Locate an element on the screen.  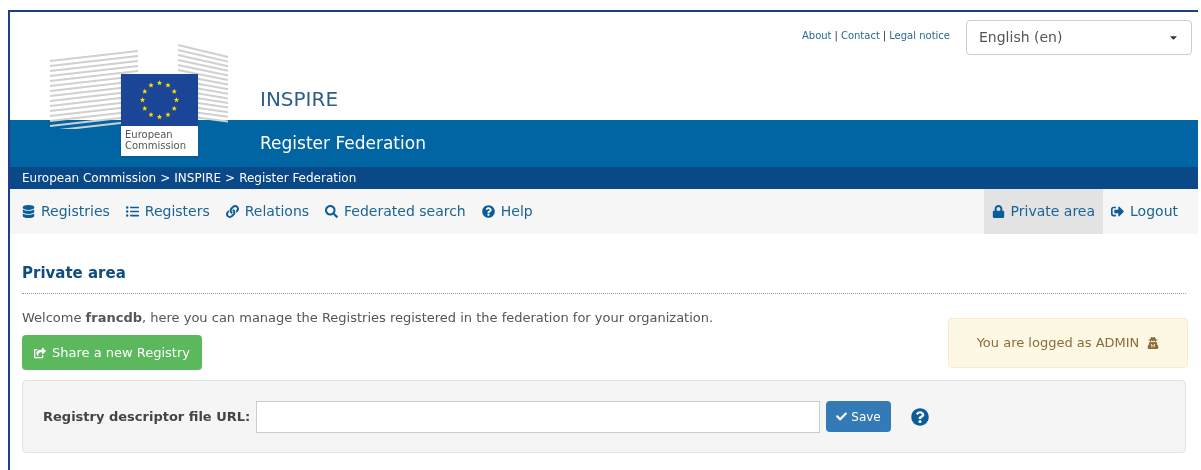
logout-icon is located at coordinates (1118, 211).